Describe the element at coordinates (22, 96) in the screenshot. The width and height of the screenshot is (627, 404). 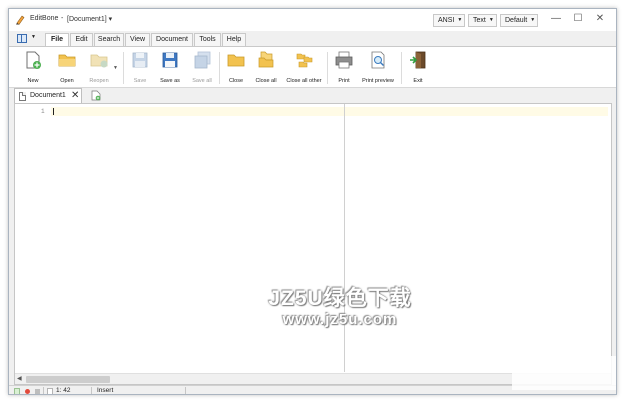
I see `document-icon` at that location.